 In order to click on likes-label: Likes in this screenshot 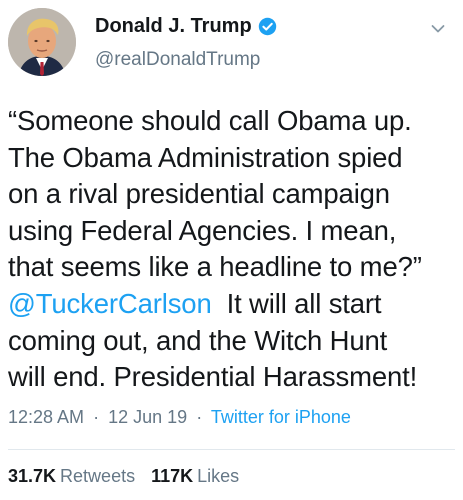, I will do `click(218, 476)`.